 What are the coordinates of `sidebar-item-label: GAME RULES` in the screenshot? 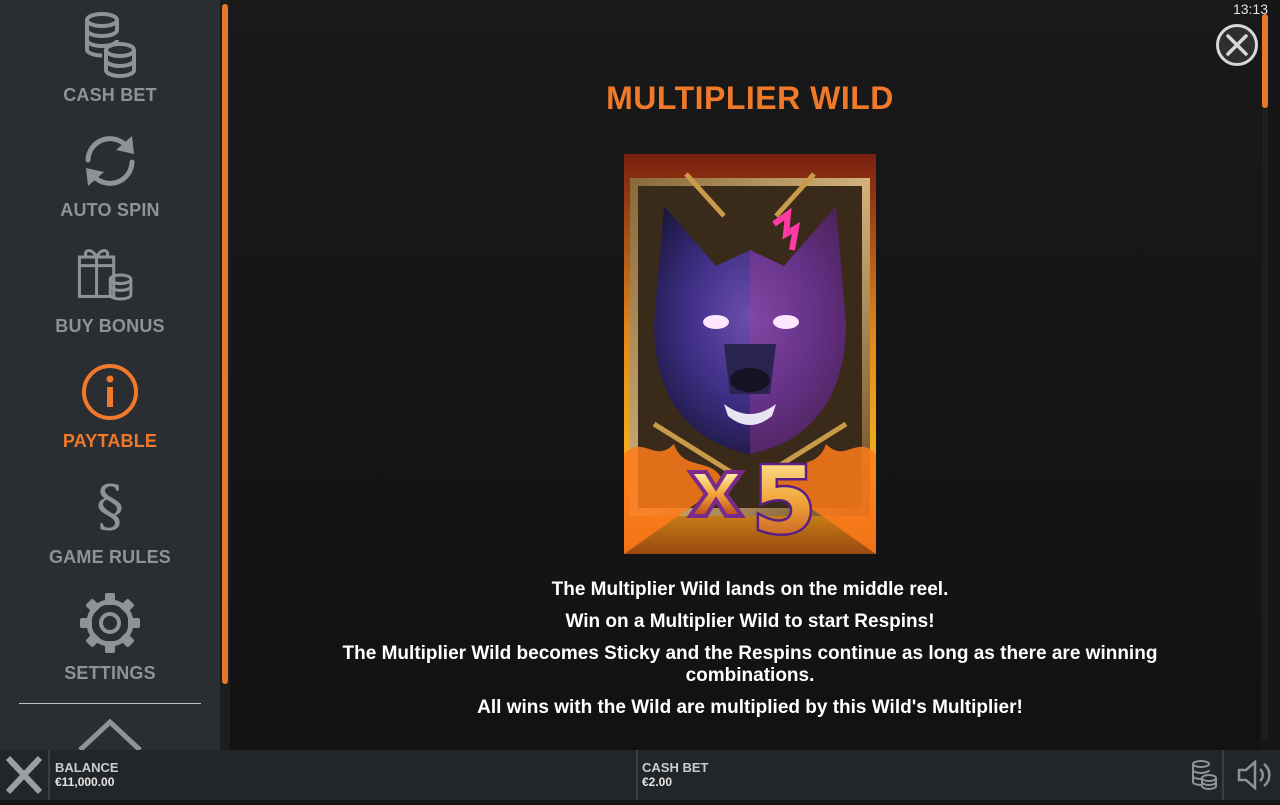 It's located at (109, 557).